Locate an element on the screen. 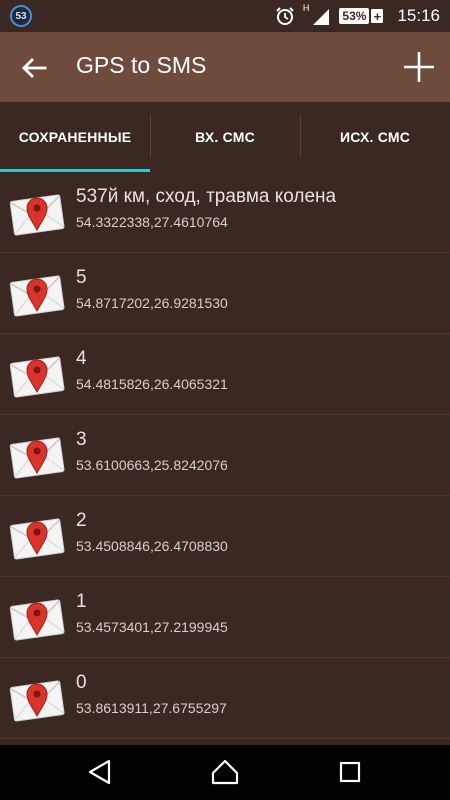  battery-indicator: 53% is located at coordinates (354, 16).